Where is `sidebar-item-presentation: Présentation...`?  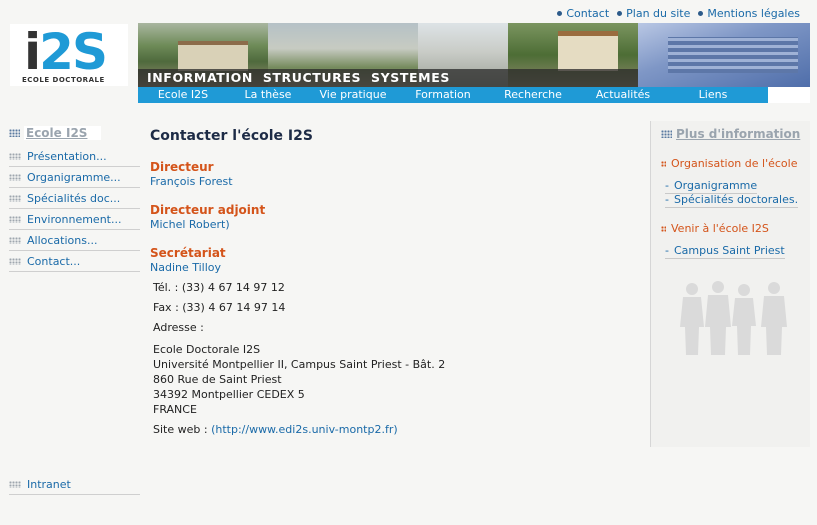
sidebar-item-presentation: Présentation... is located at coordinates (74, 156).